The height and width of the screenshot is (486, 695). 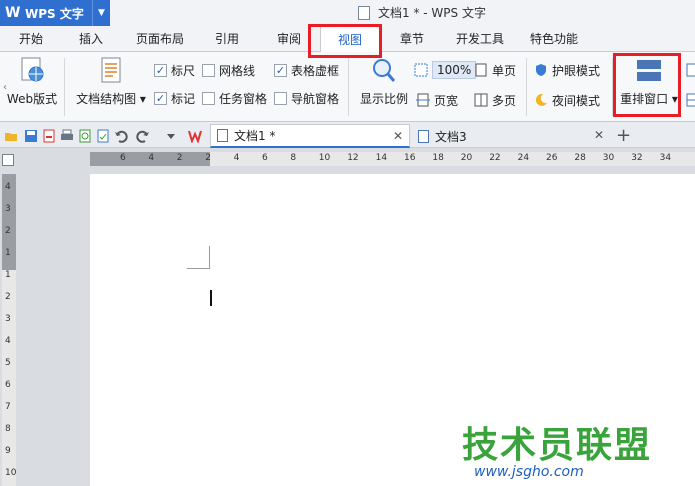 I want to click on zoom-100-button: 100%, so click(x=445, y=70).